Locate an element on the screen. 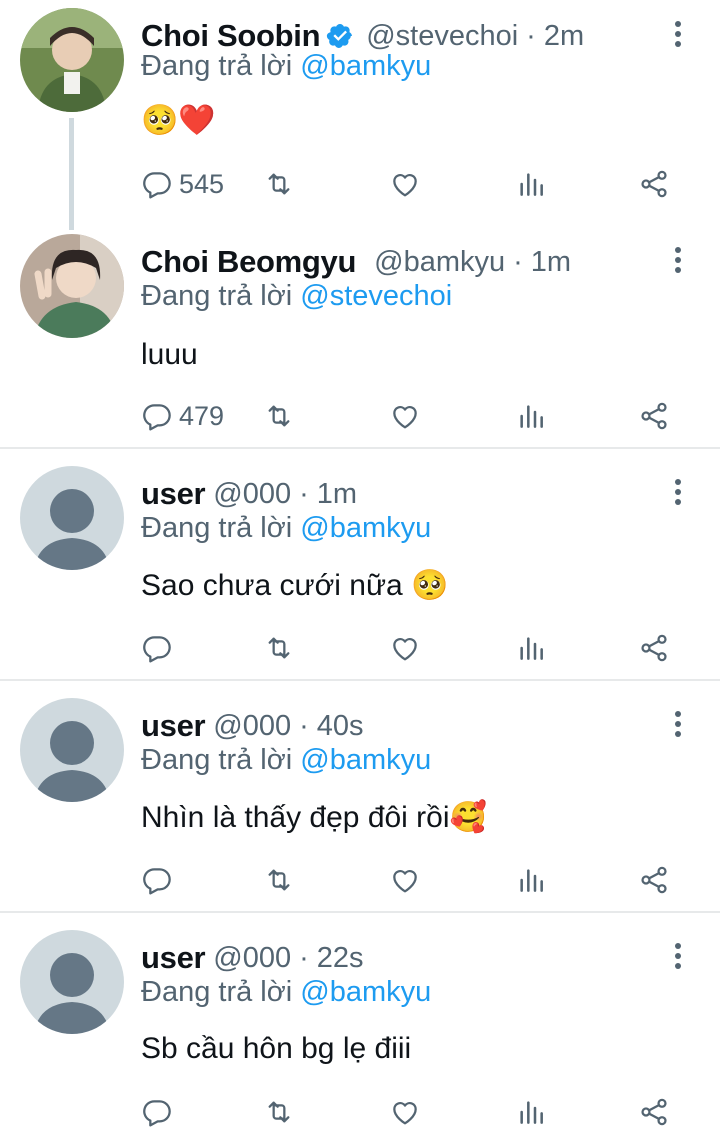  reply-button: 479 is located at coordinates (182, 416).